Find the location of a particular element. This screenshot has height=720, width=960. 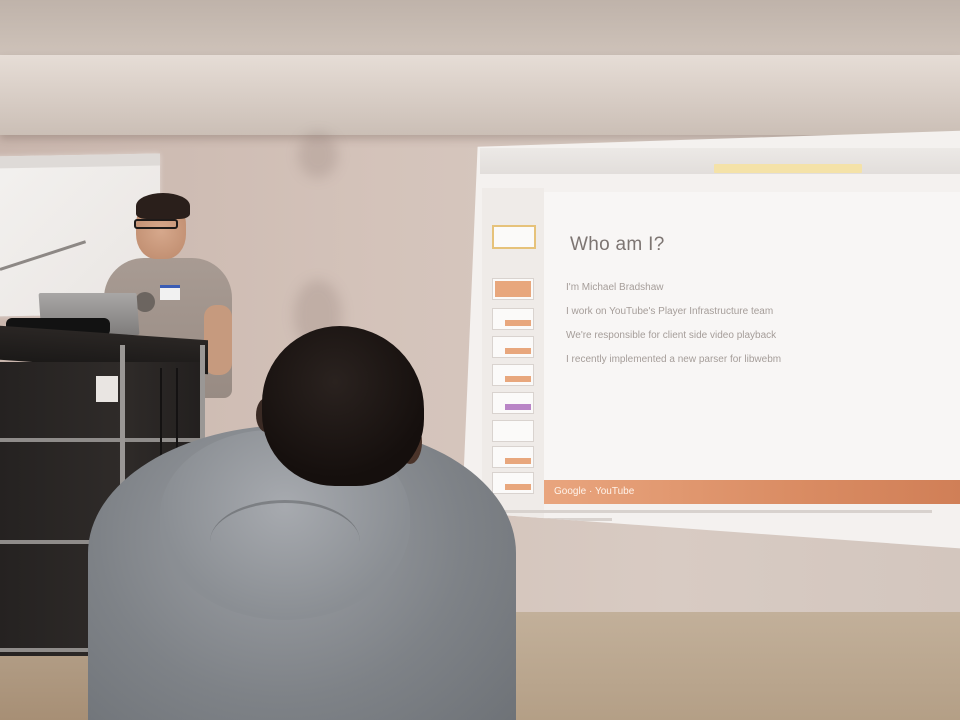

ceiling-beam is located at coordinates (480, 95).